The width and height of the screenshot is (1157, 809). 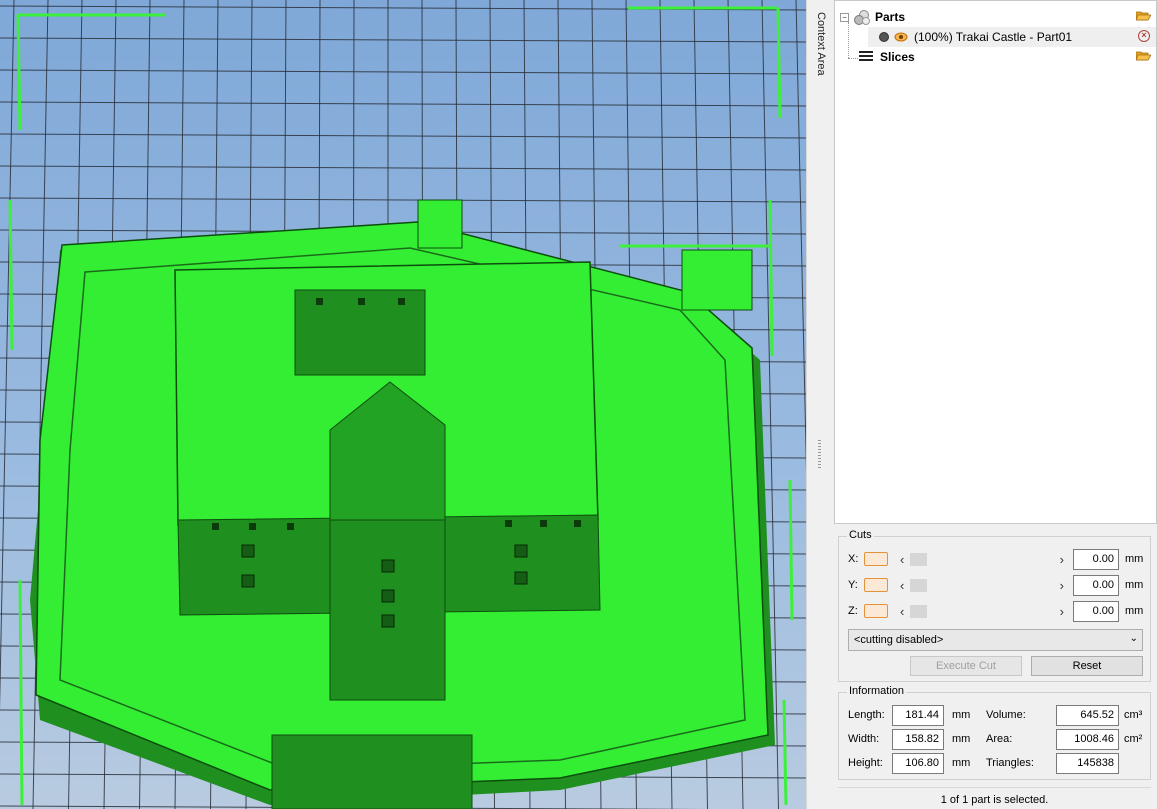 I want to click on z-axis-label: Z:, so click(x=853, y=611).